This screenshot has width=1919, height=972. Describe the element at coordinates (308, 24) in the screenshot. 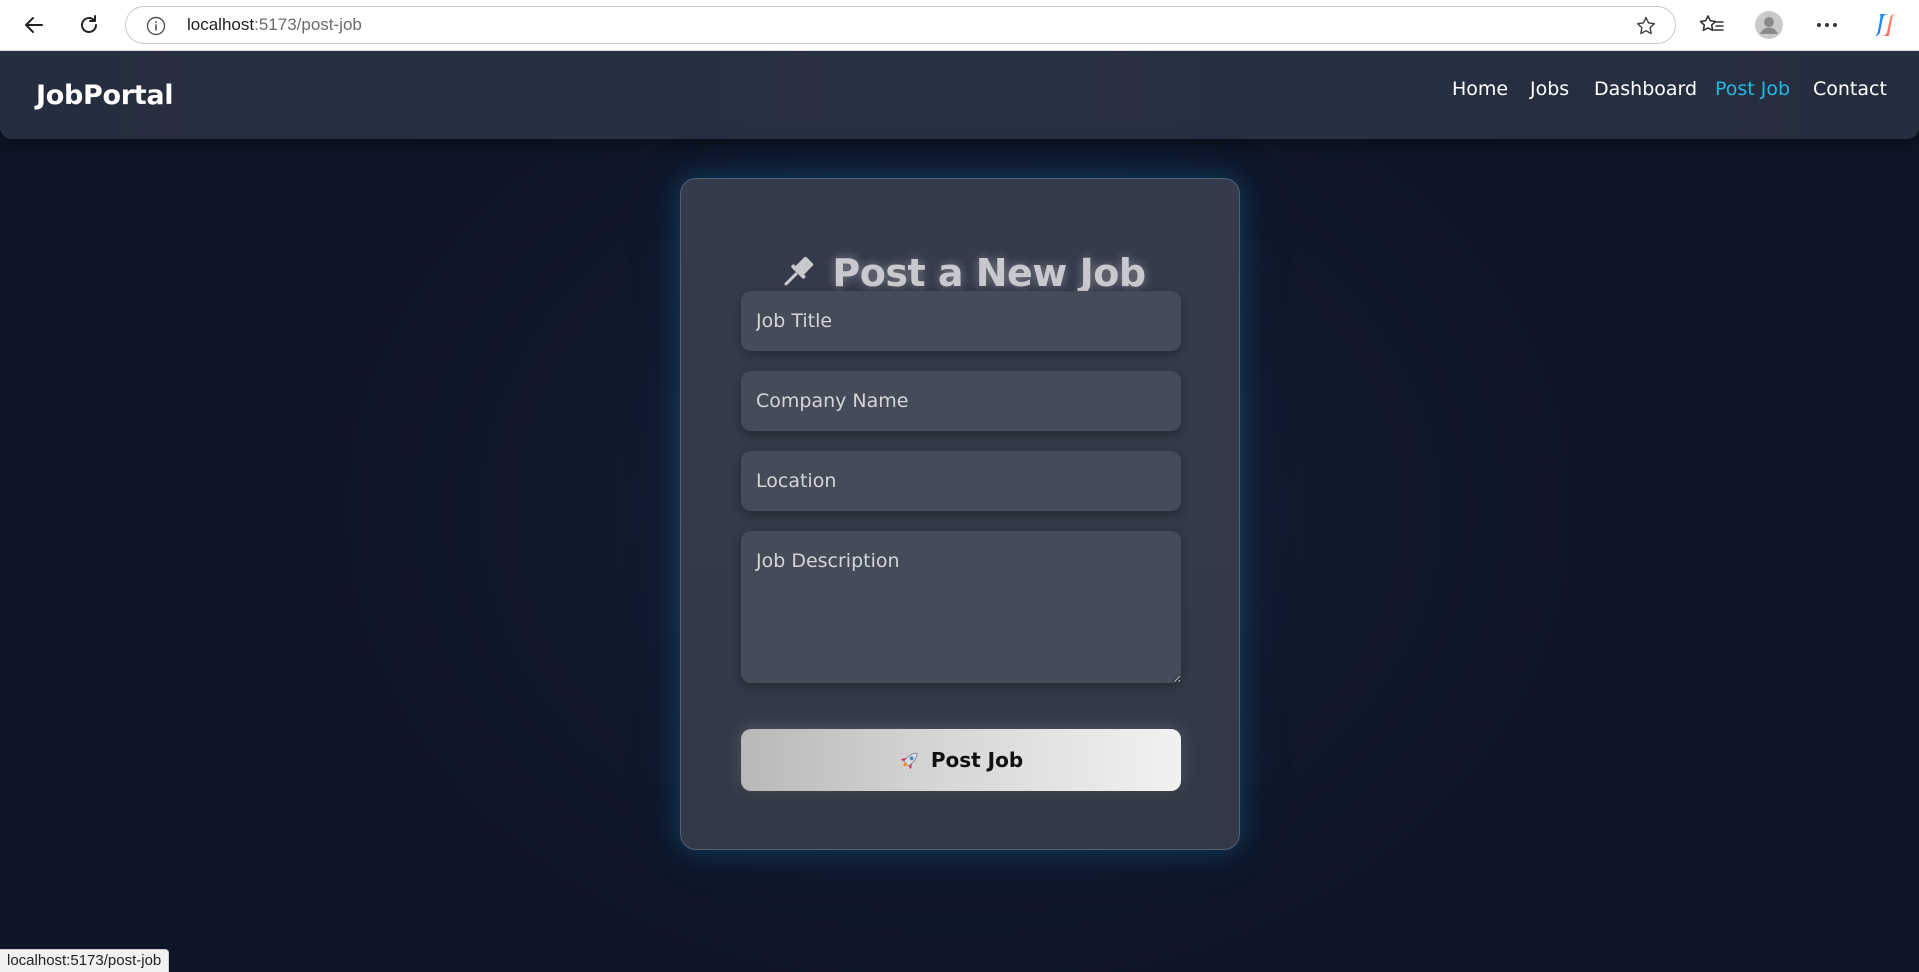

I see `url-path: :5173/post-job` at that location.